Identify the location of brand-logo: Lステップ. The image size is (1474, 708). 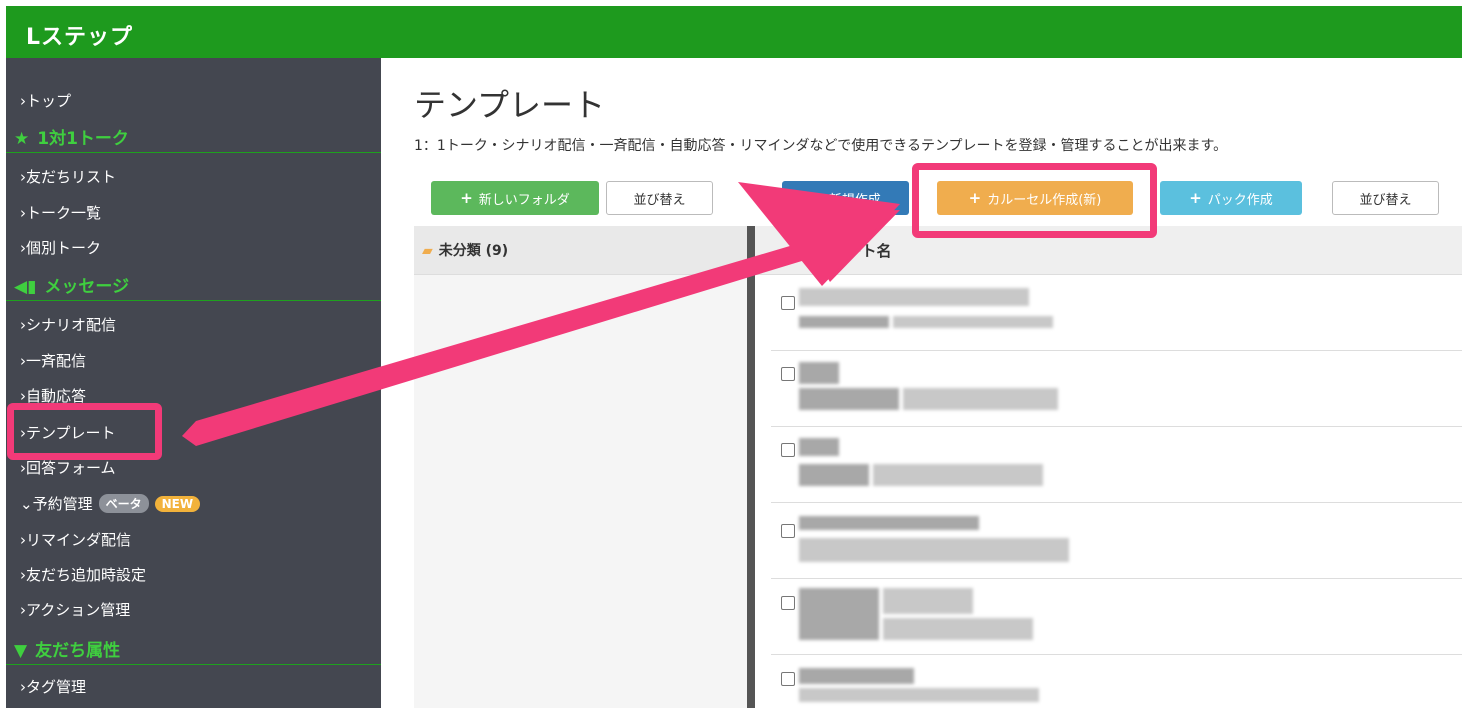
(79, 35).